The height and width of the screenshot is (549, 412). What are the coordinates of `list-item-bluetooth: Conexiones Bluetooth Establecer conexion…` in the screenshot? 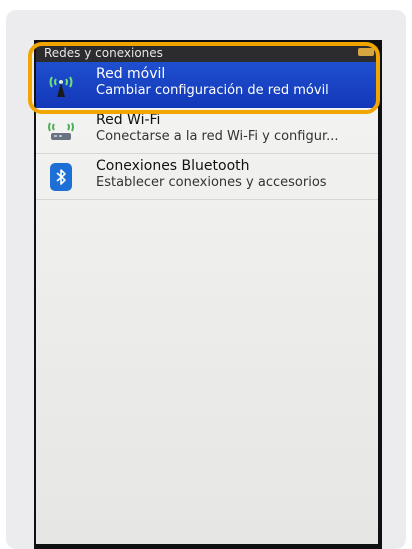 It's located at (207, 177).